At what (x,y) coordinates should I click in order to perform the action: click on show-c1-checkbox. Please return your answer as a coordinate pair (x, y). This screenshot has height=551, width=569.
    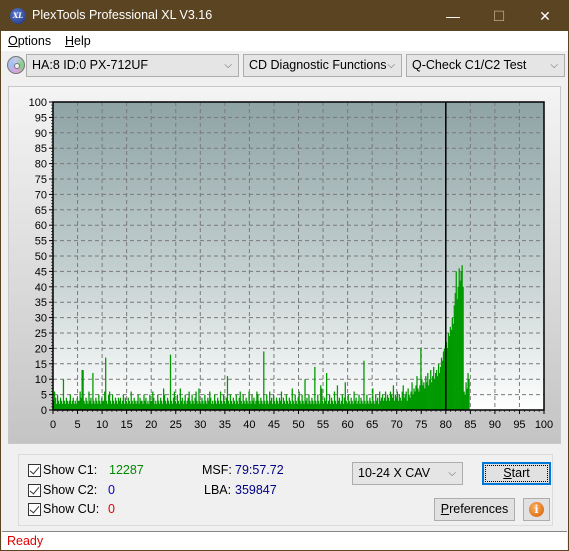
    Looking at the image, I should click on (34, 470).